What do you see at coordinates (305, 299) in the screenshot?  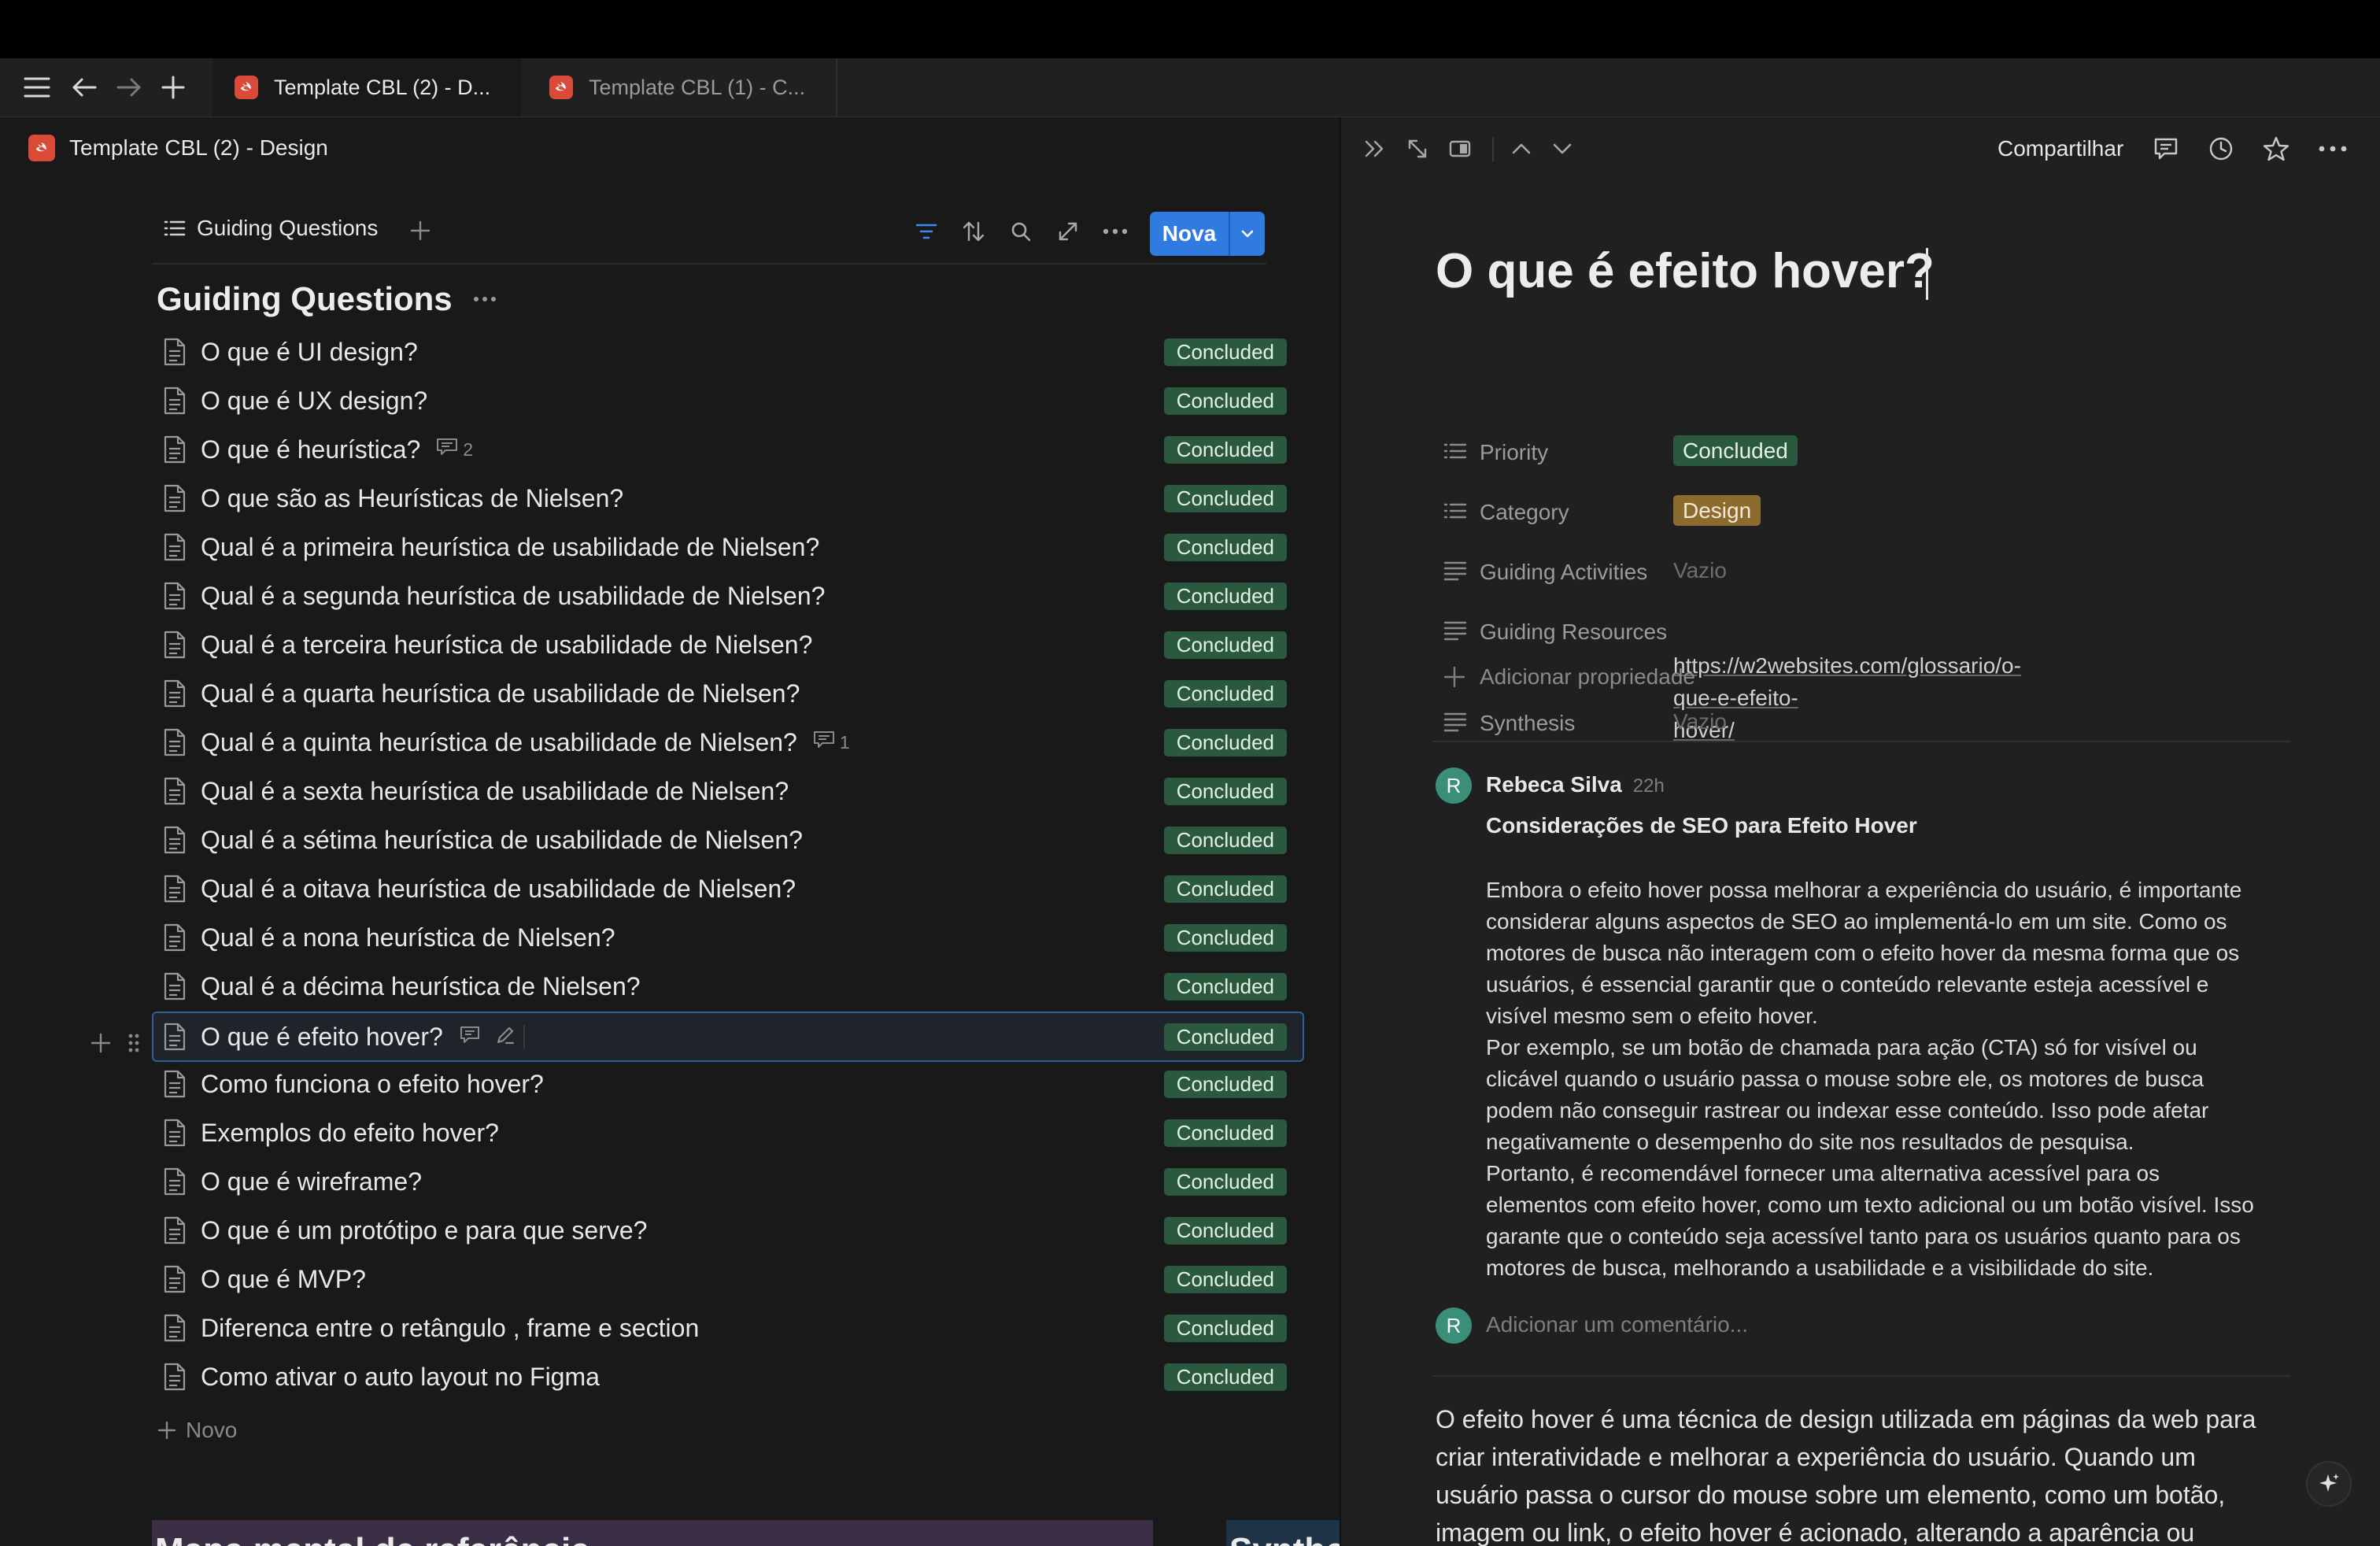 I see `database-title: Guiding Questions` at bounding box center [305, 299].